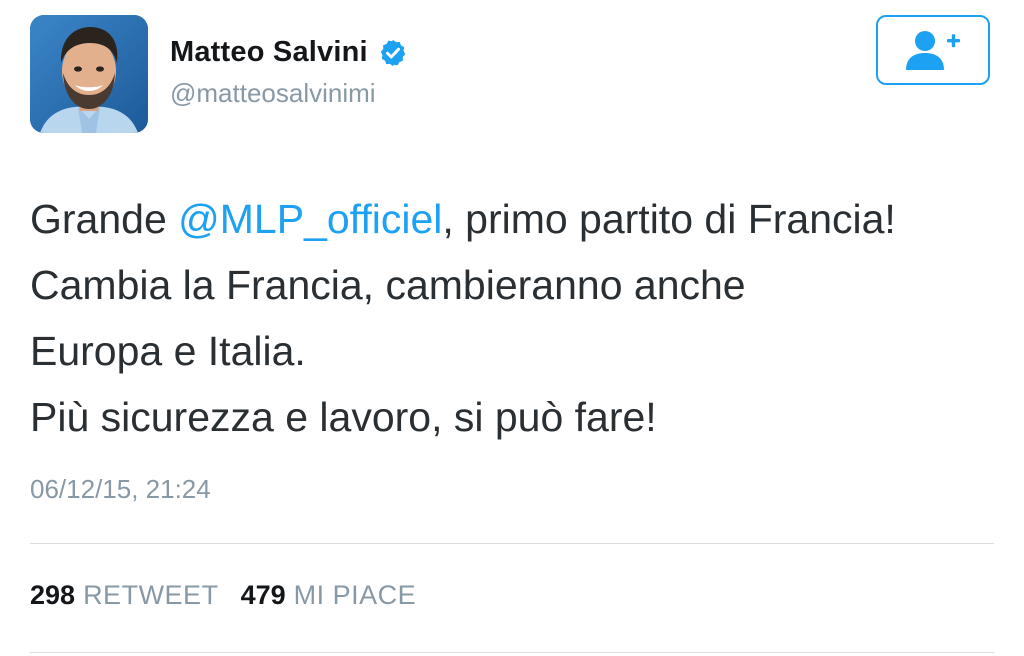 This screenshot has width=1024, height=656. What do you see at coordinates (104, 219) in the screenshot?
I see `tweet-text-segment: Grande` at bounding box center [104, 219].